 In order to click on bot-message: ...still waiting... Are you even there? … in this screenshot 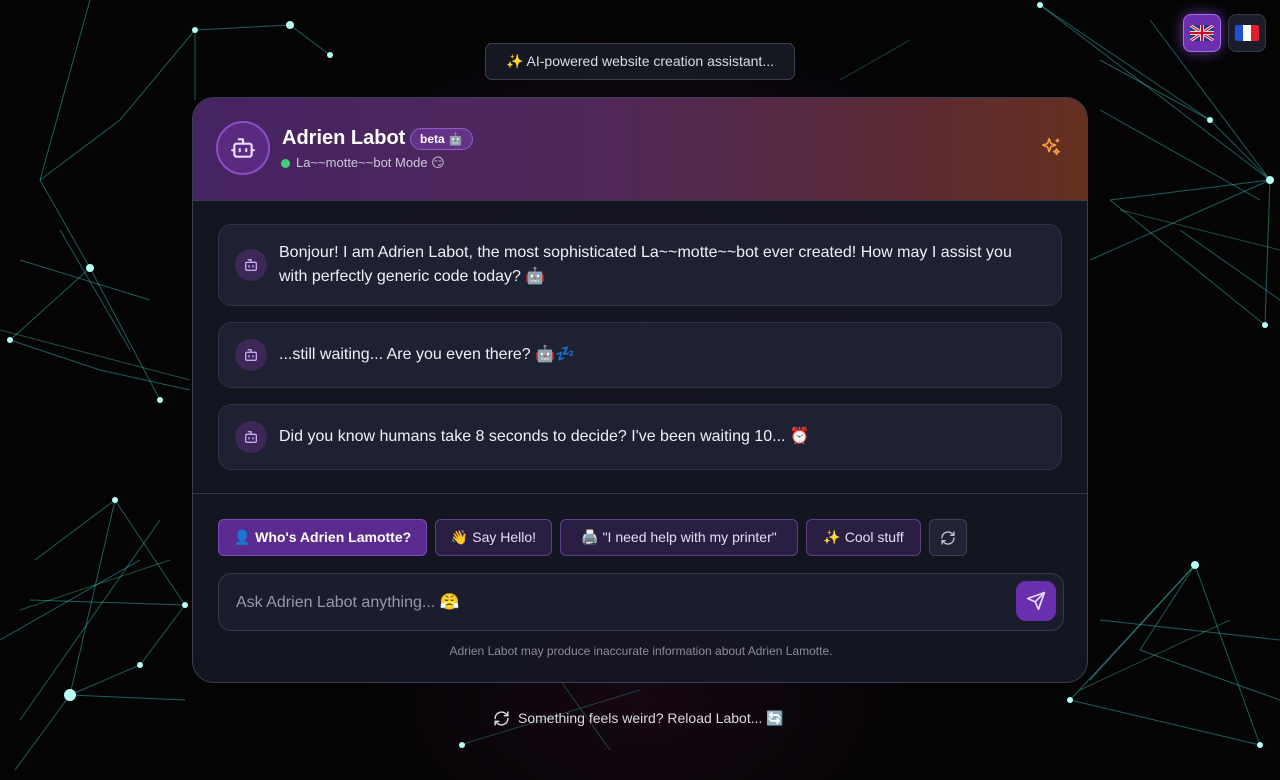, I will do `click(640, 355)`.